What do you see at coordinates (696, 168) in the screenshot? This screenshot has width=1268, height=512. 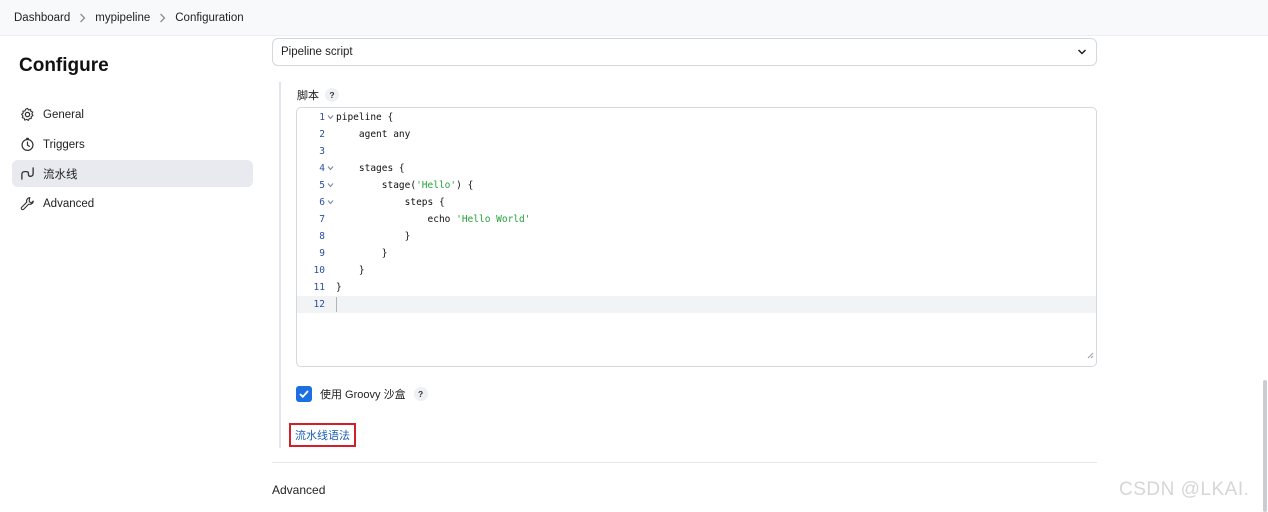 I see `code-line: 4 stages {` at bounding box center [696, 168].